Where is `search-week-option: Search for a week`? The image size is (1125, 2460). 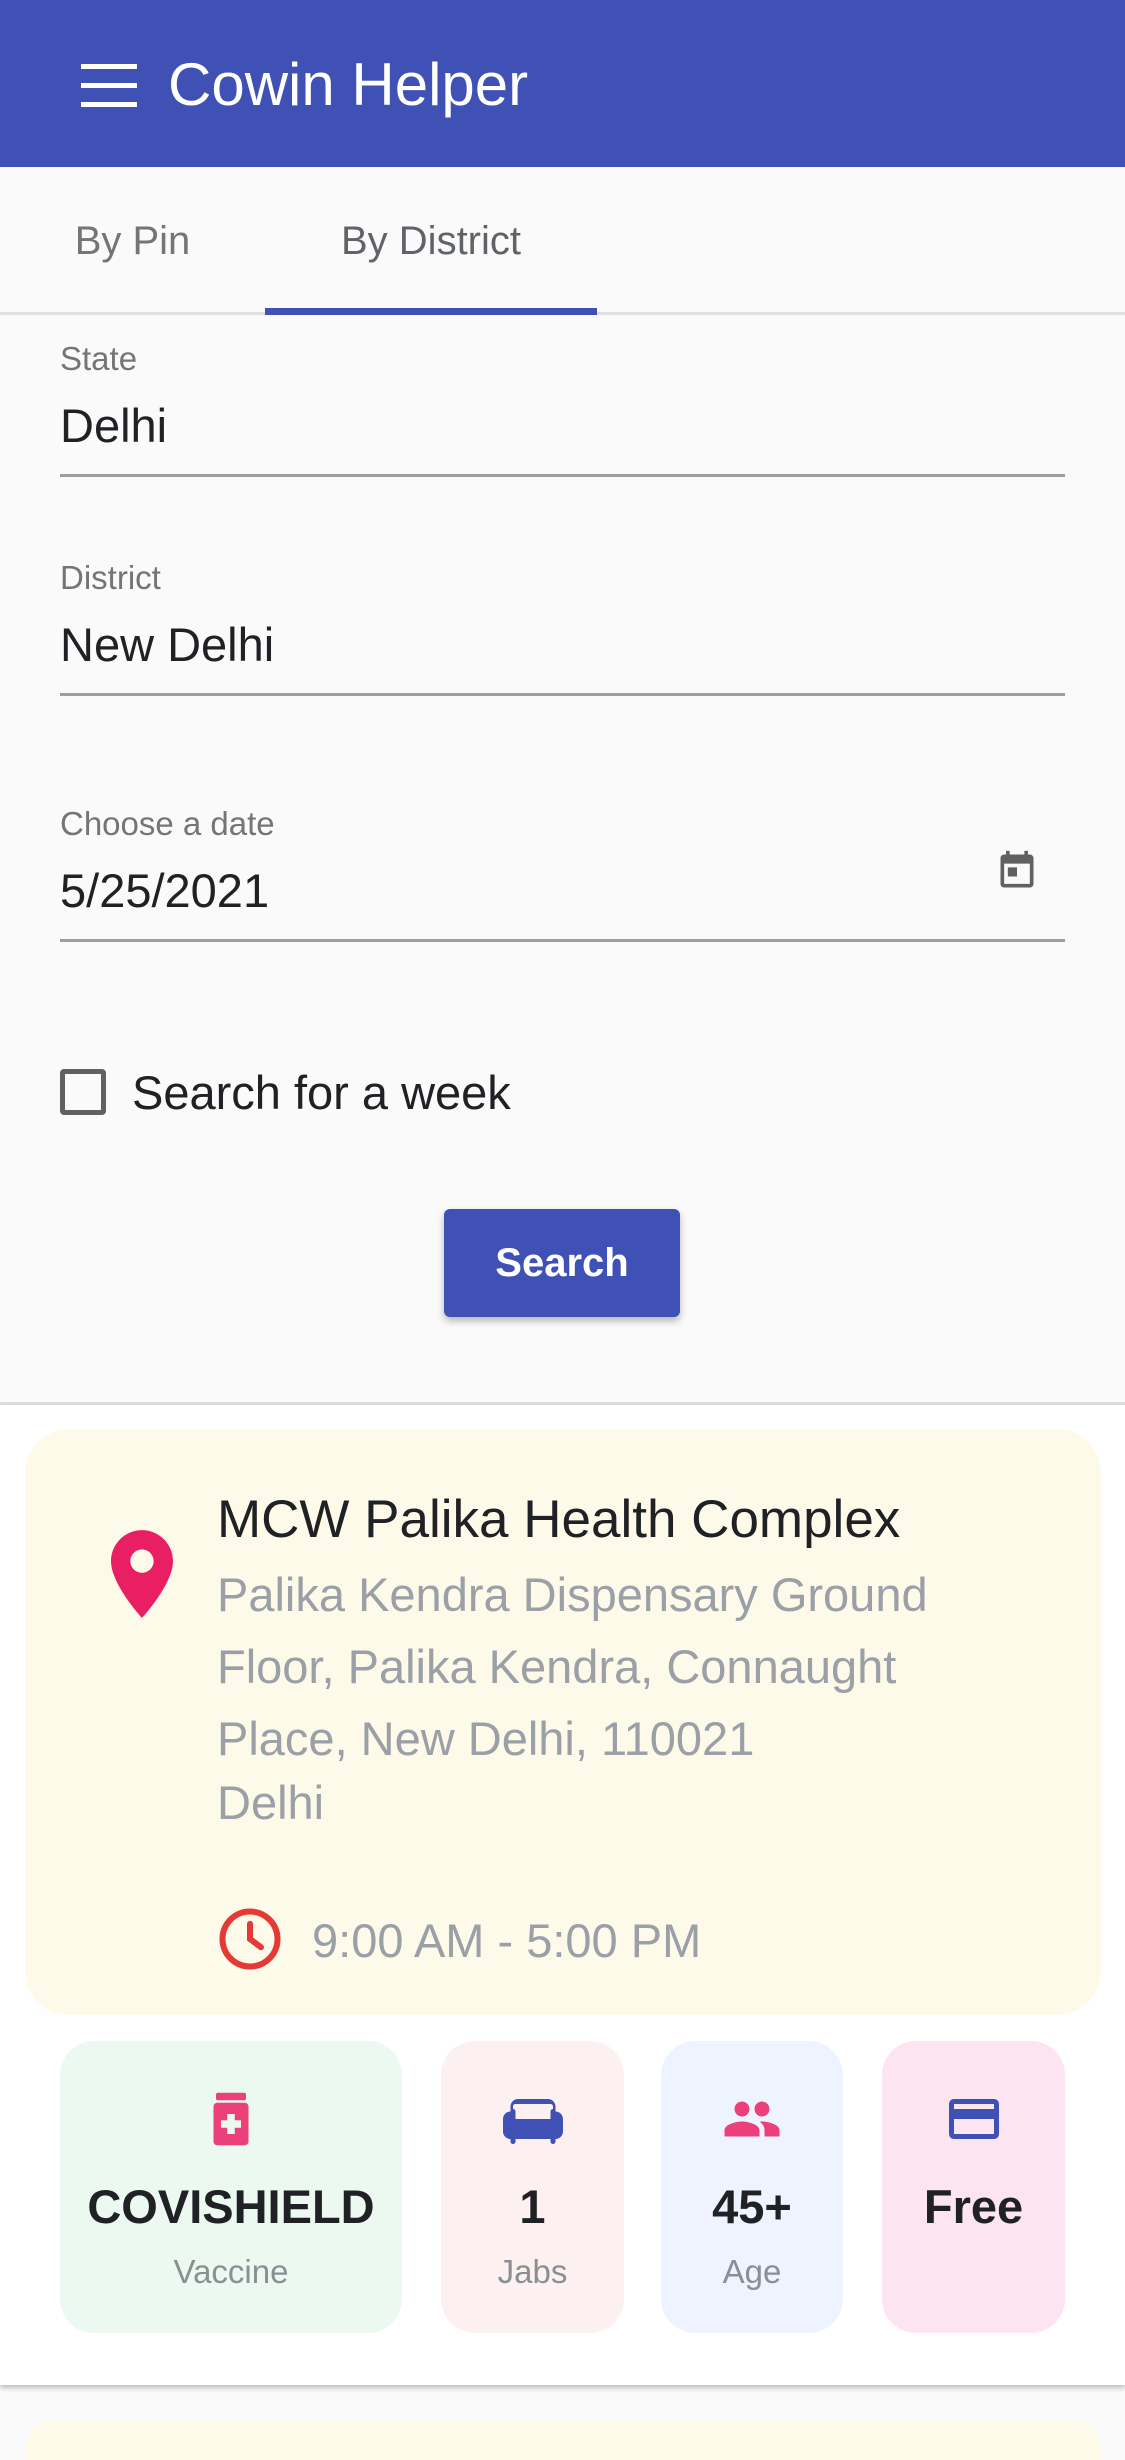 search-week-option: Search for a week is located at coordinates (285, 1092).